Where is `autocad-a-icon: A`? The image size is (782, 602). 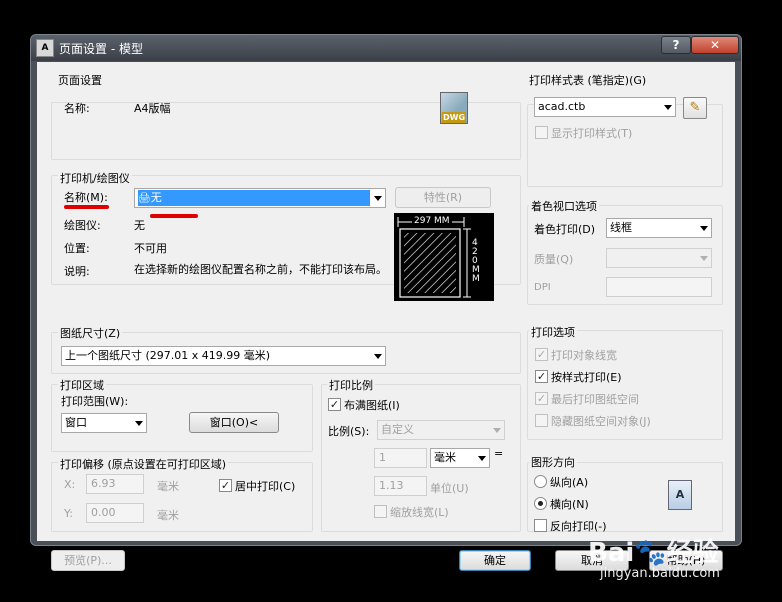 autocad-a-icon: A is located at coordinates (45, 48).